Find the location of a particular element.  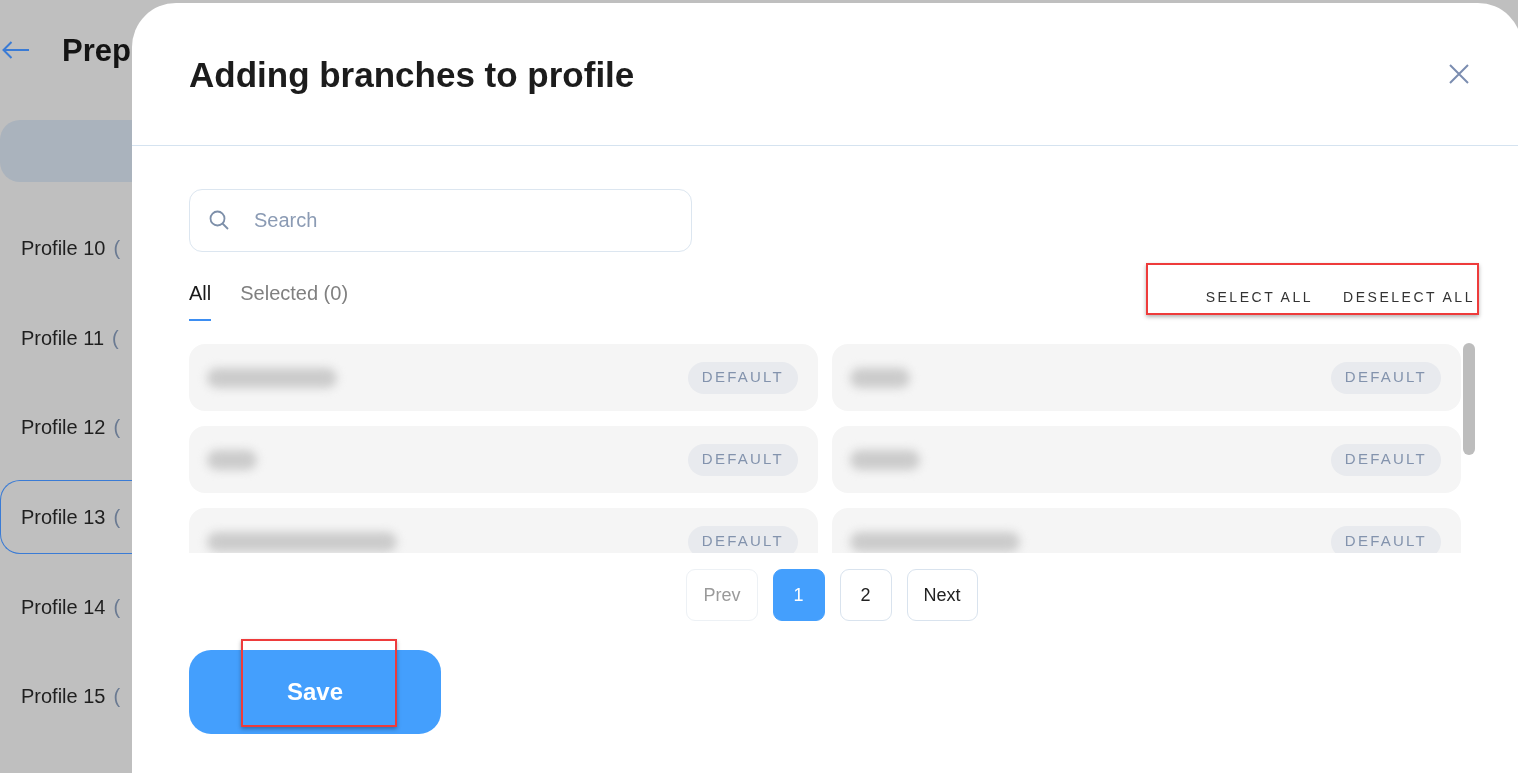

deselect-all-button: DESELECT ALL is located at coordinates (1409, 297).